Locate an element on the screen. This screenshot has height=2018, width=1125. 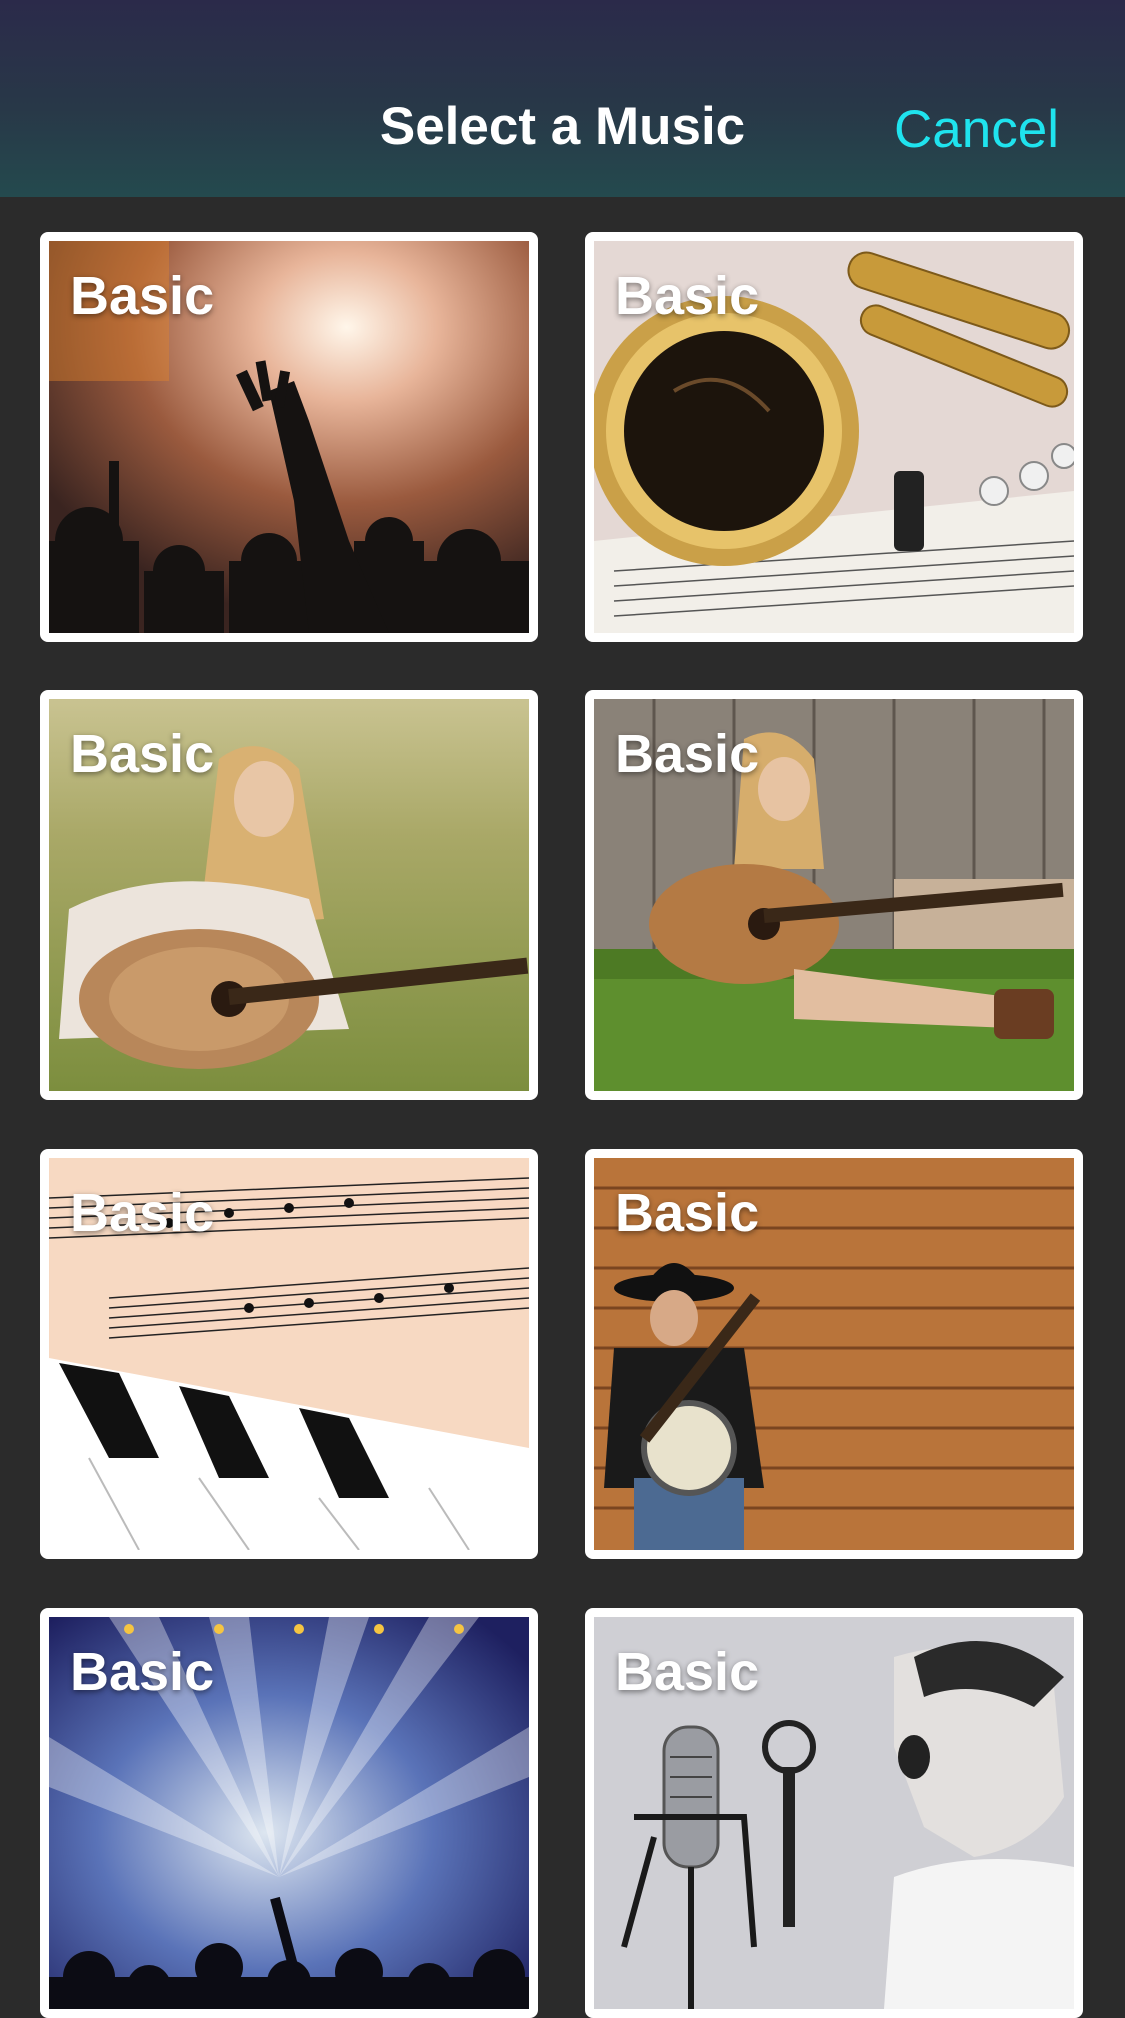
cancel-button: Cancel is located at coordinates (976, 129).